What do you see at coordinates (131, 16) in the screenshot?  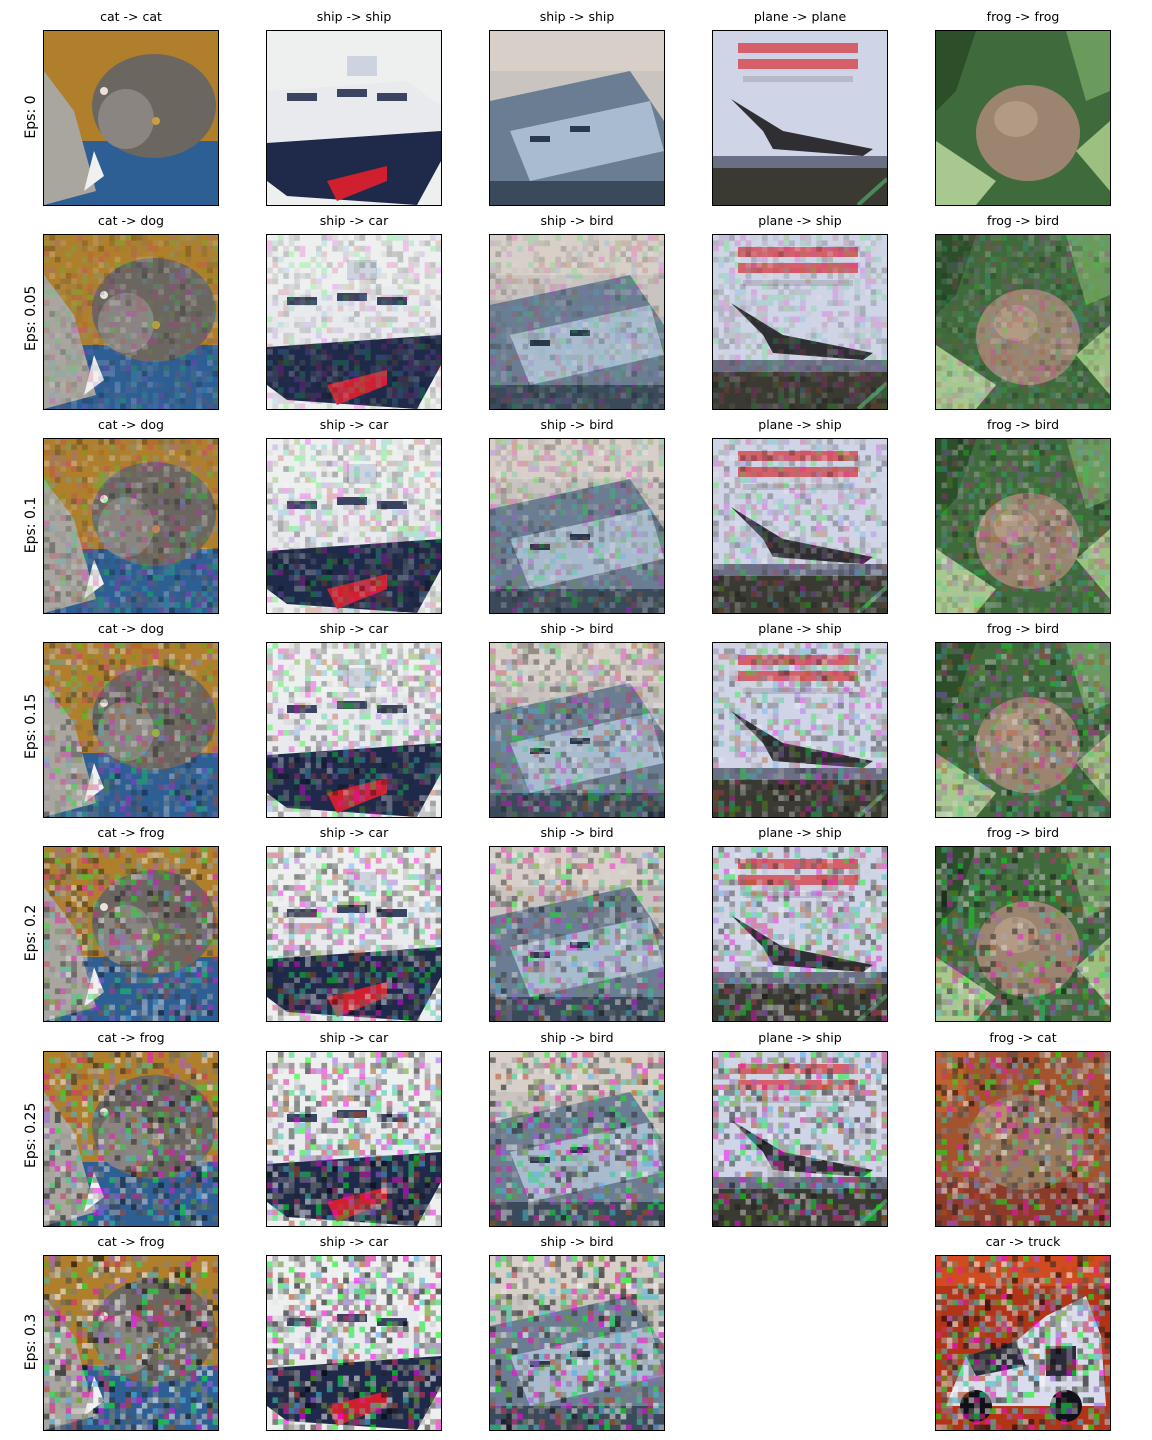 I see `prediction-caption: cat -> cat` at bounding box center [131, 16].